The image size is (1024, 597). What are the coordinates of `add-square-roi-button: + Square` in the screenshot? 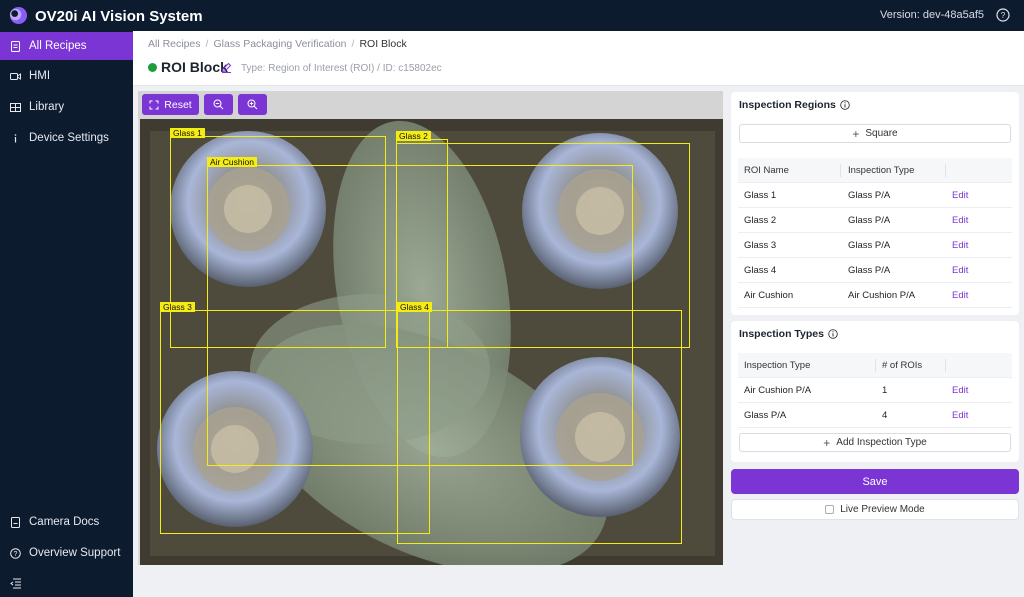 It's located at (875, 133).